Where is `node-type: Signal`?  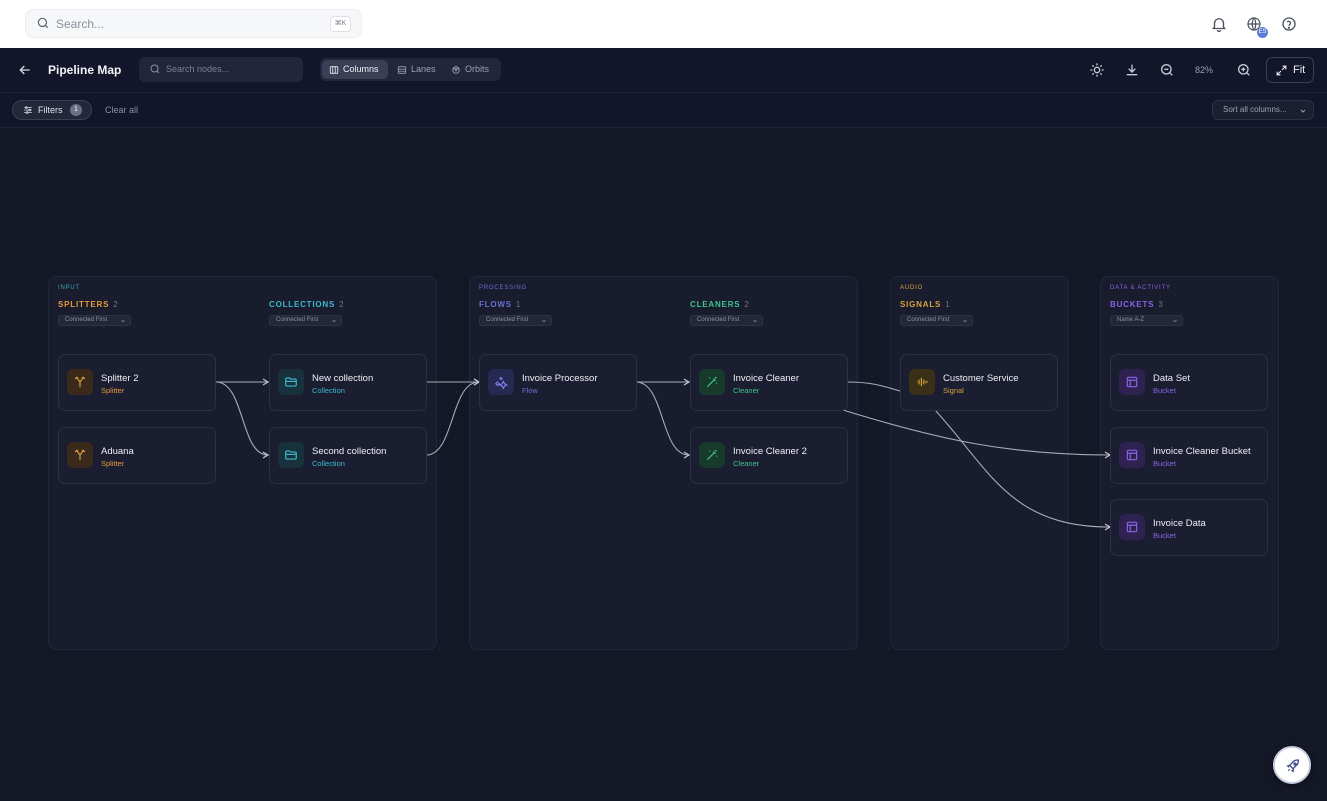
node-type: Signal is located at coordinates (953, 390).